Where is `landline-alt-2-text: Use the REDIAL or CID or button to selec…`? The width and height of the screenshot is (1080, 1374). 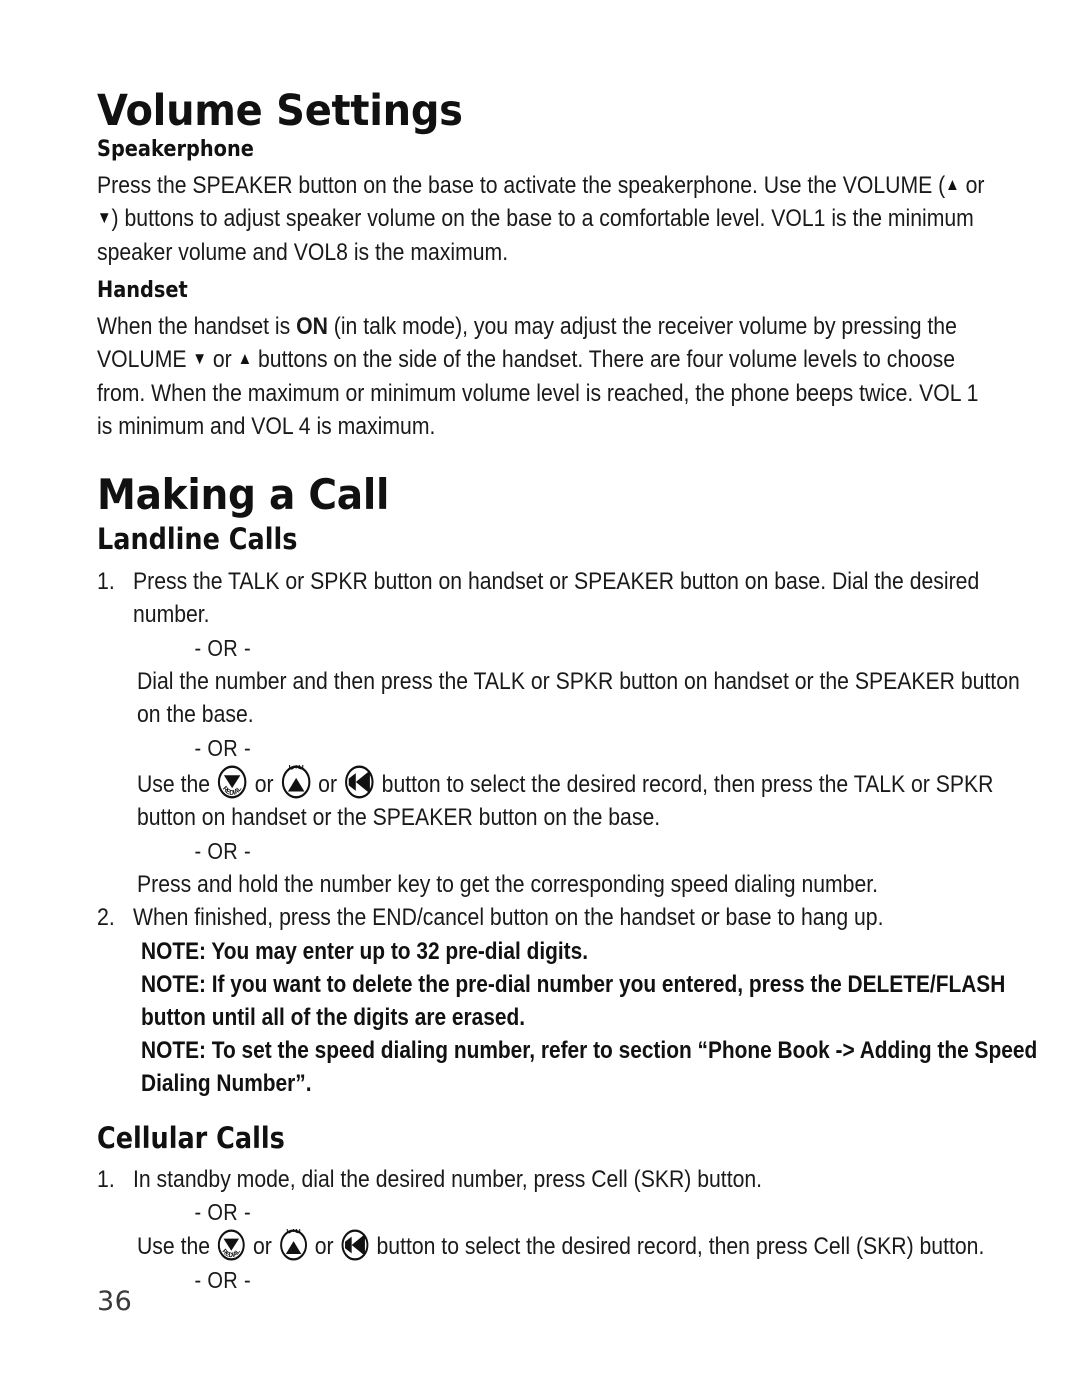 landline-alt-2-text: Use the REDIAL or CID or button to selec… is located at coordinates (587, 800).